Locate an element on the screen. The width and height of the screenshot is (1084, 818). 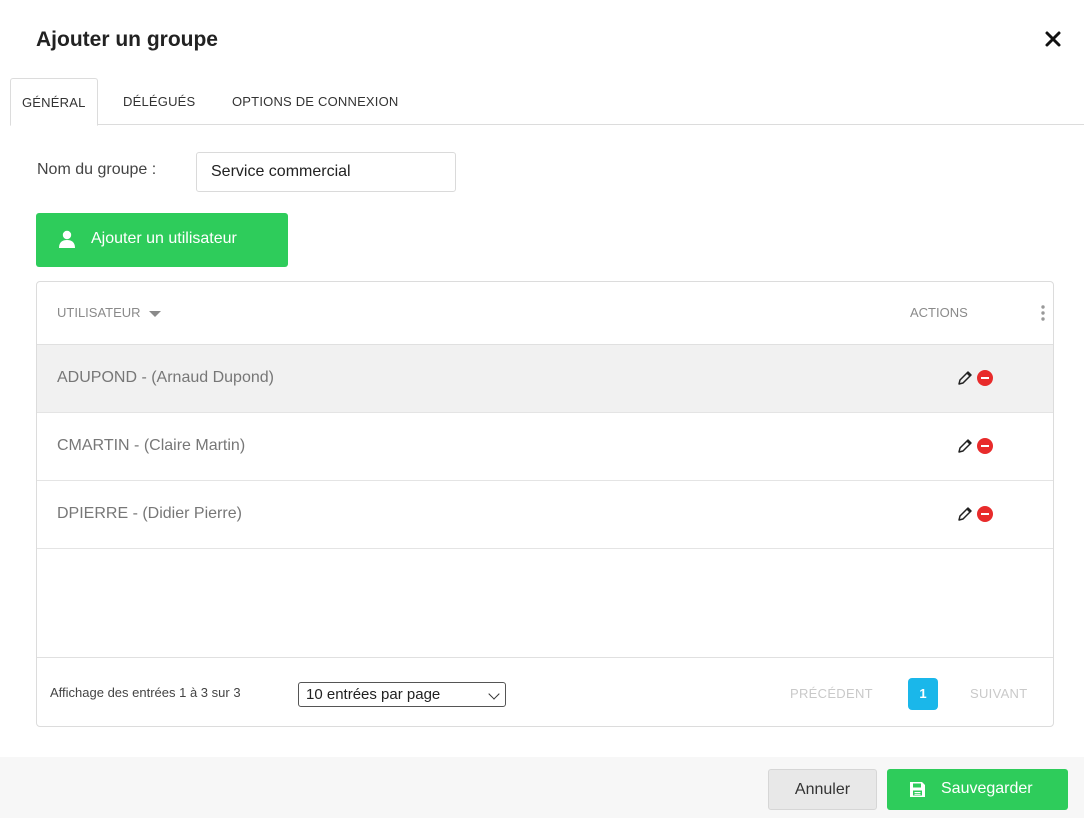
tab-bar: GÉNÉRAL DÉLÉGUÉS OPTIONS DE CONNEXION is located at coordinates (547, 102).